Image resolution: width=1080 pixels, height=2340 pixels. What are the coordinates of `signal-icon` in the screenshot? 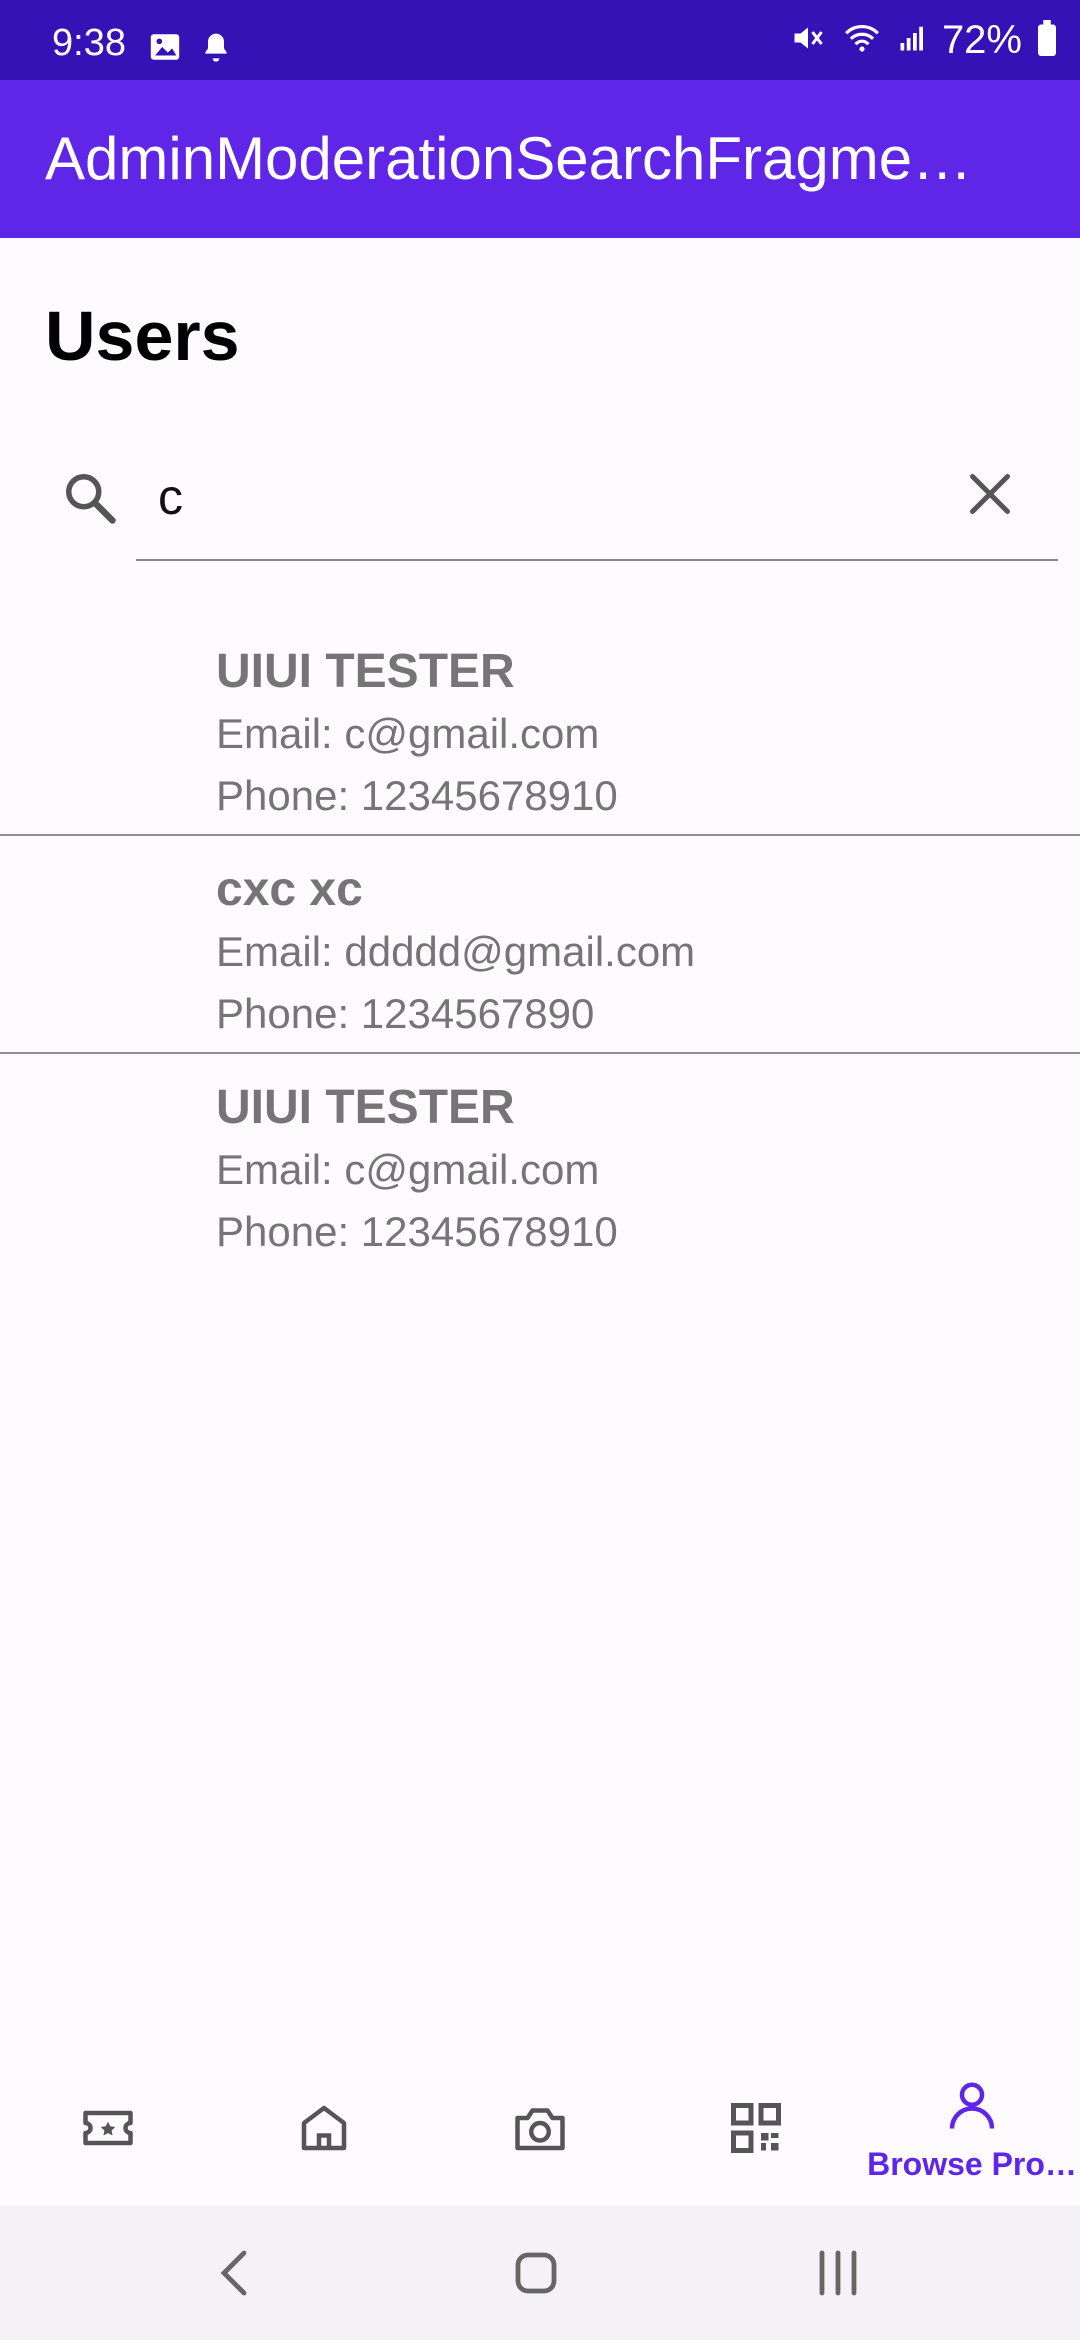 It's located at (913, 40).